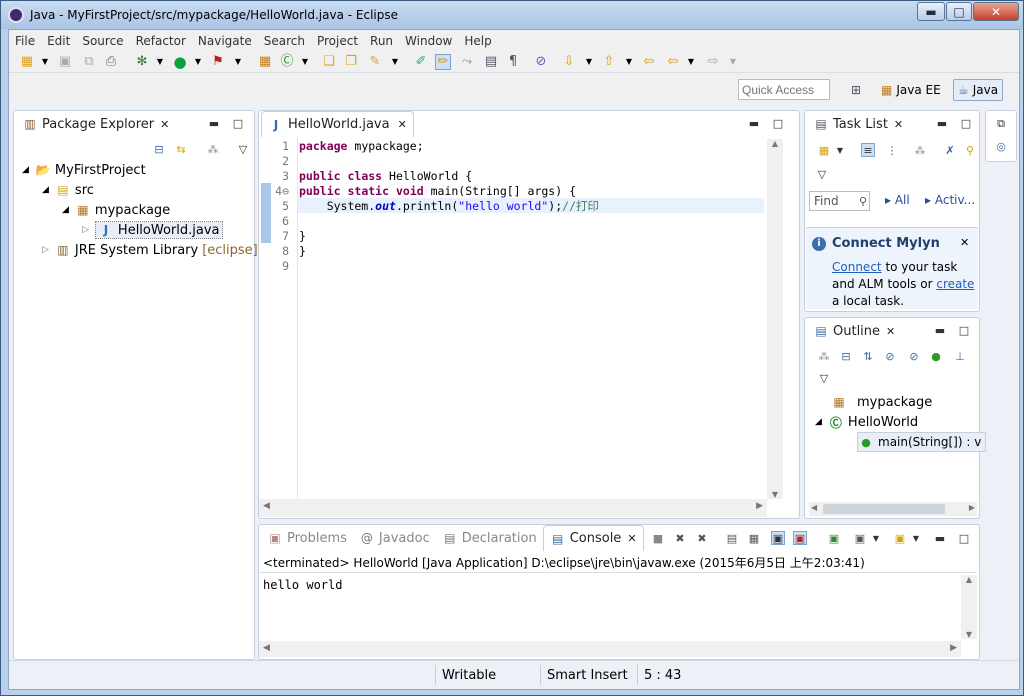 The image size is (1024, 696). Describe the element at coordinates (428, 41) in the screenshot. I see `menu-item-window: Window` at that location.